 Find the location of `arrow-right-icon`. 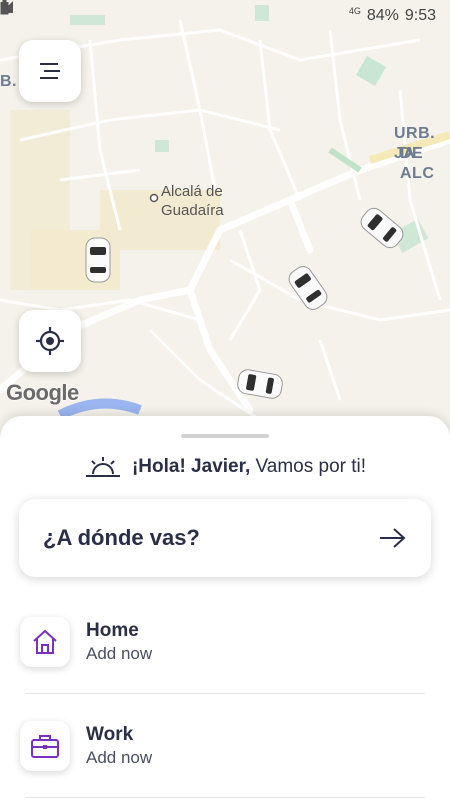

arrow-right-icon is located at coordinates (393, 538).